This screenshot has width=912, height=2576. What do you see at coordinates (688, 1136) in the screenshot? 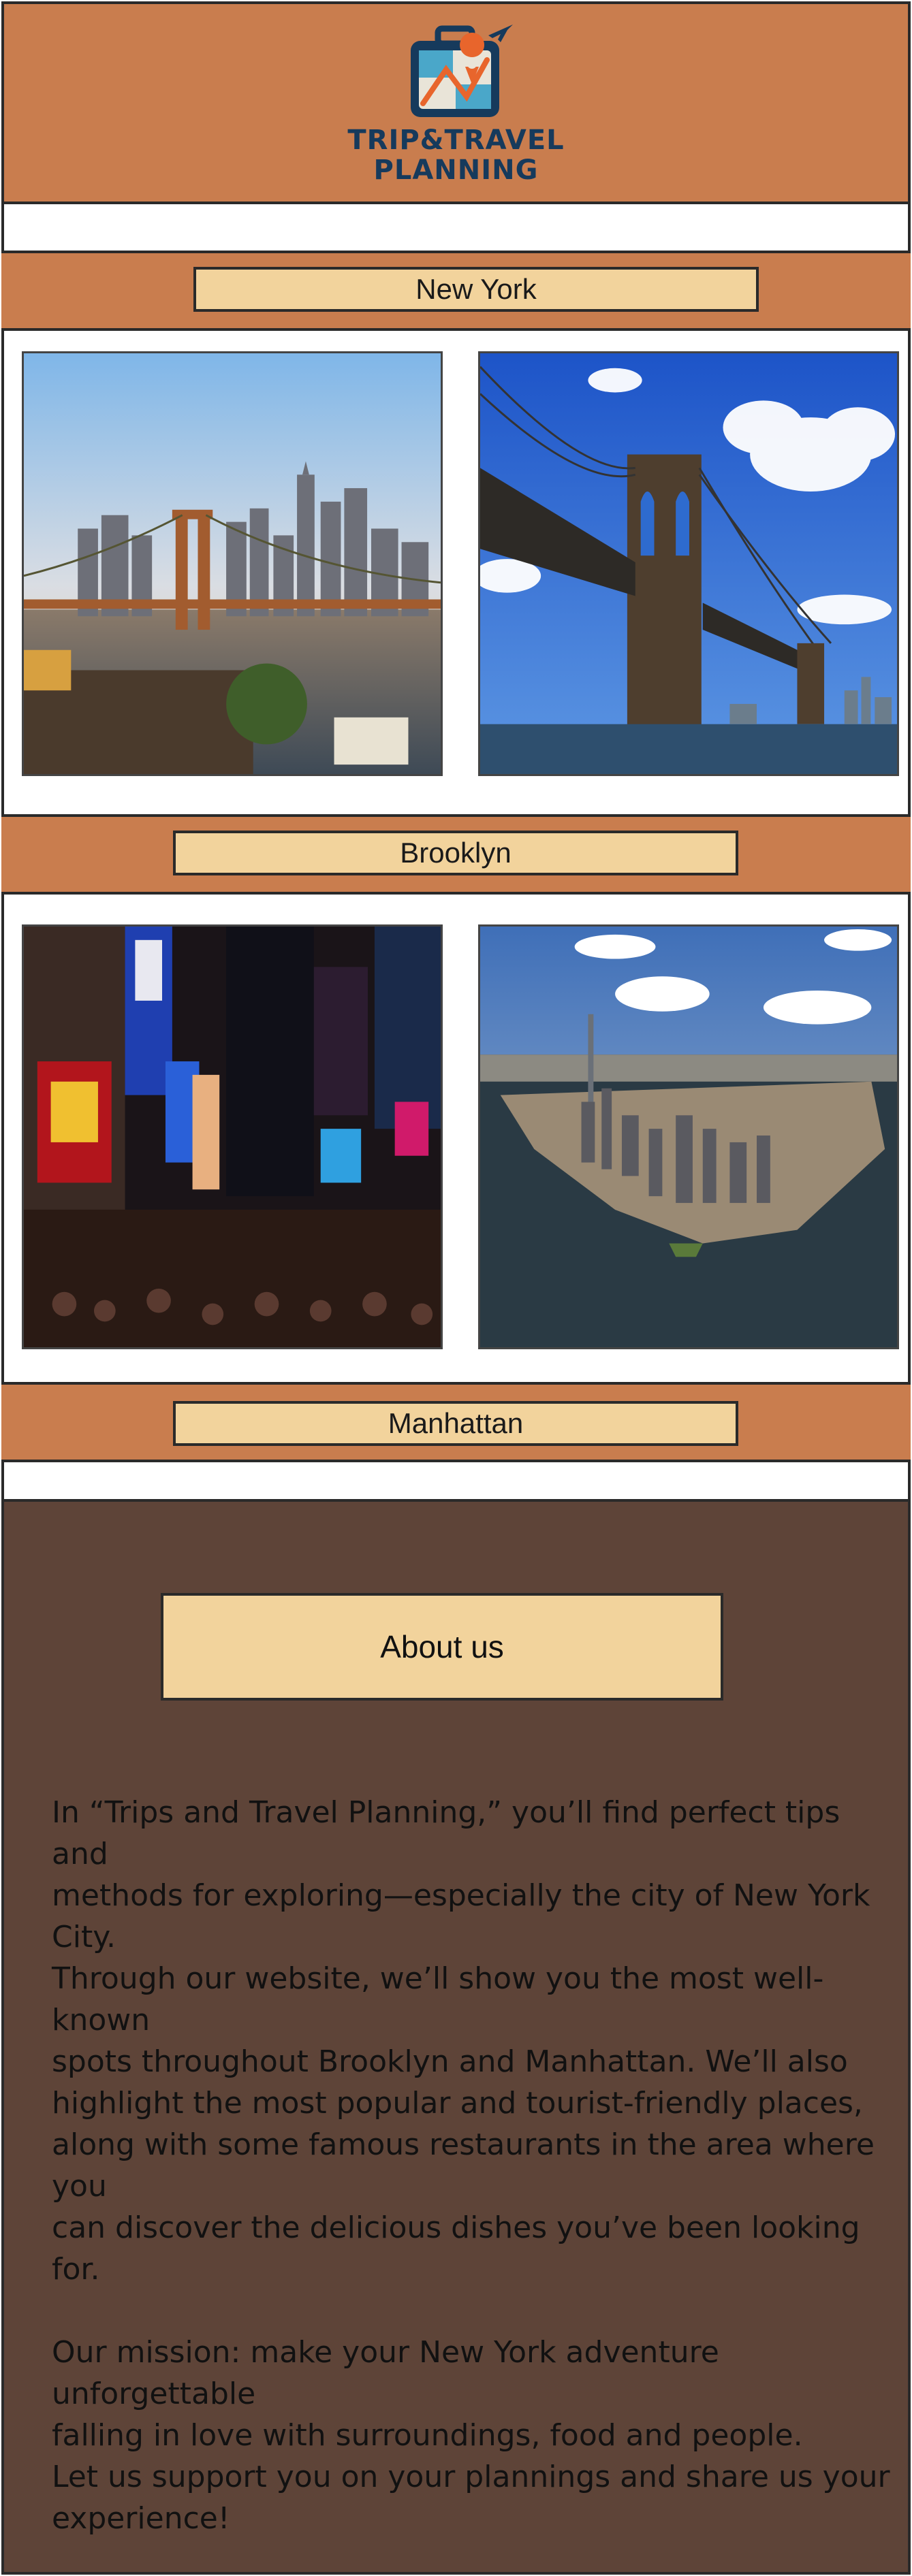
I see `manhattan-aerial-photo` at bounding box center [688, 1136].